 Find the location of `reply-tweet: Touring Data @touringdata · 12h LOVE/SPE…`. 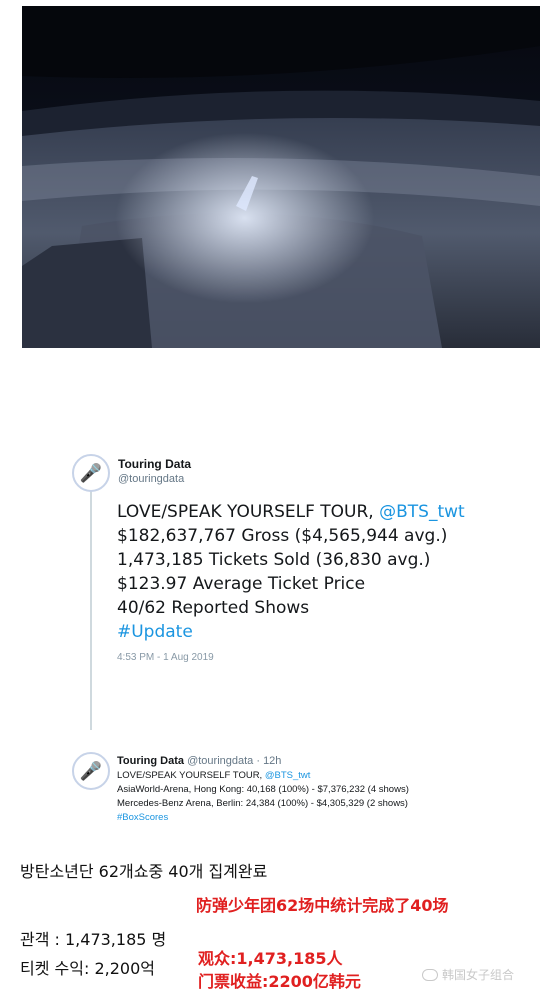

reply-tweet: Touring Data @touringdata · 12h LOVE/SPE… is located at coordinates (282, 790).